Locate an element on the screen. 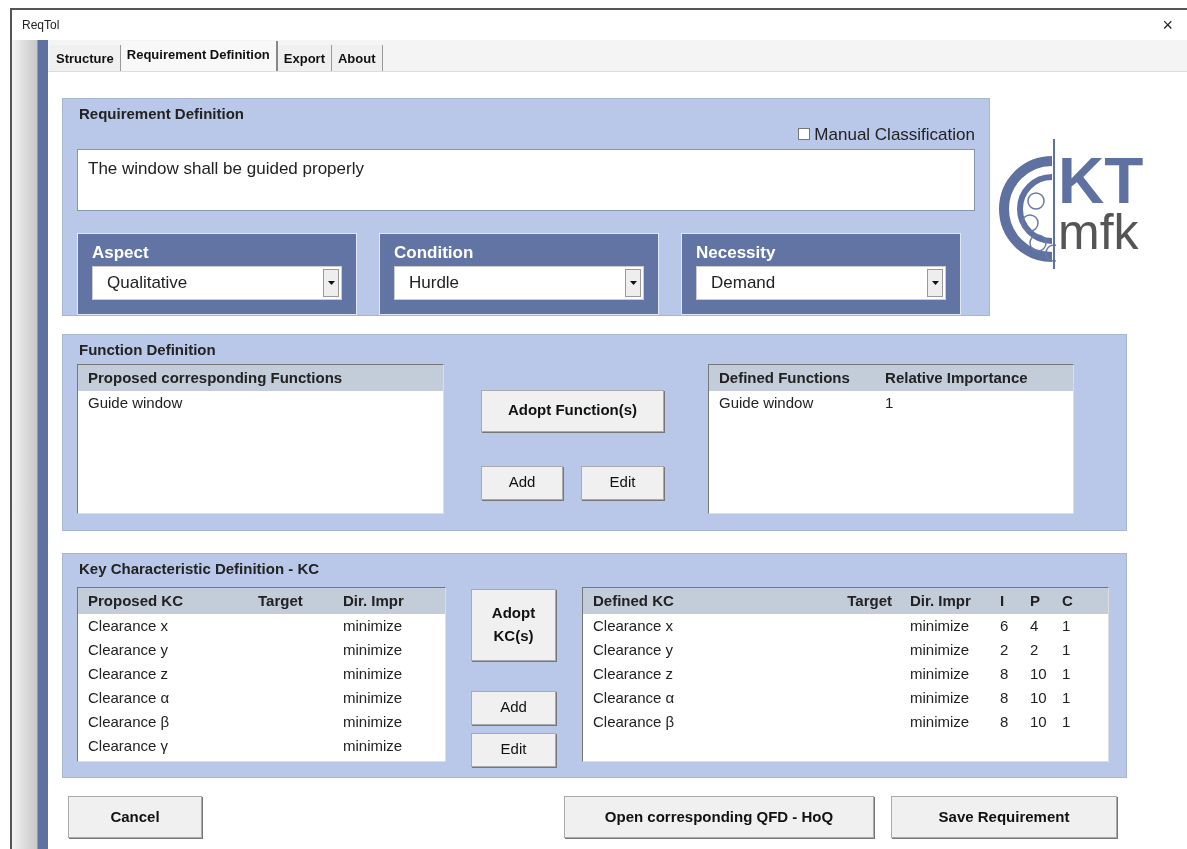 The height and width of the screenshot is (849, 1187). tab: About is located at coordinates (357, 58).